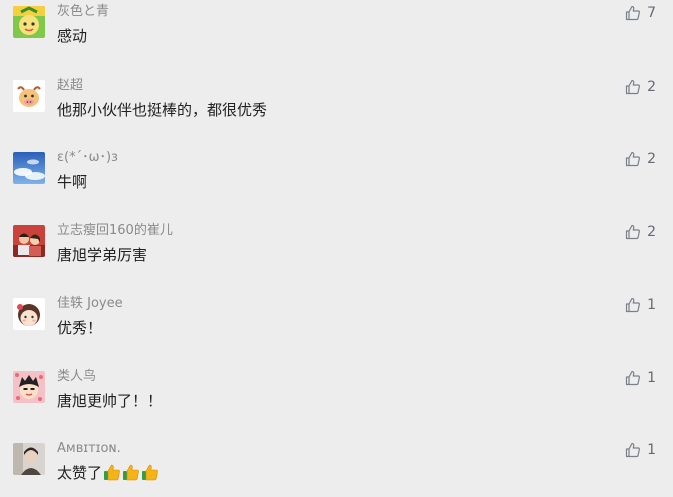 The height and width of the screenshot is (497, 673). I want to click on comment-item: 立志瘦回160的崔儿 唐旭学弟厉害 2, so click(336, 249).